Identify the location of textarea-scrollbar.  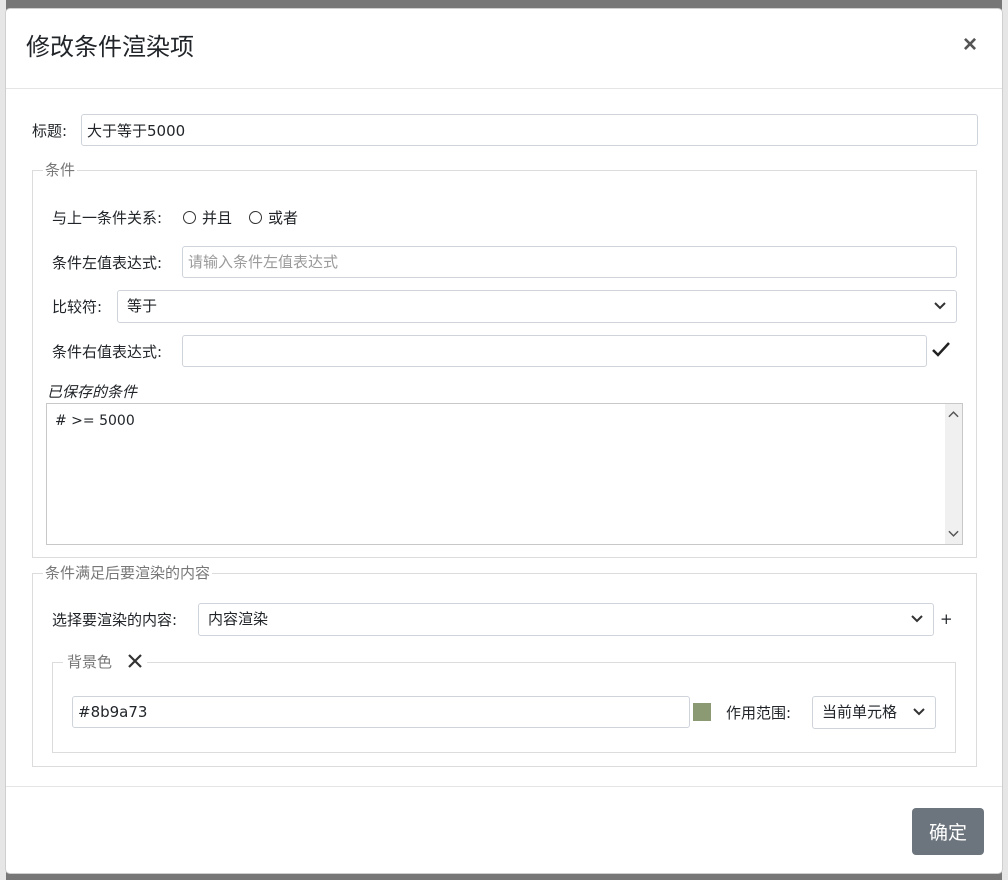
(953, 474).